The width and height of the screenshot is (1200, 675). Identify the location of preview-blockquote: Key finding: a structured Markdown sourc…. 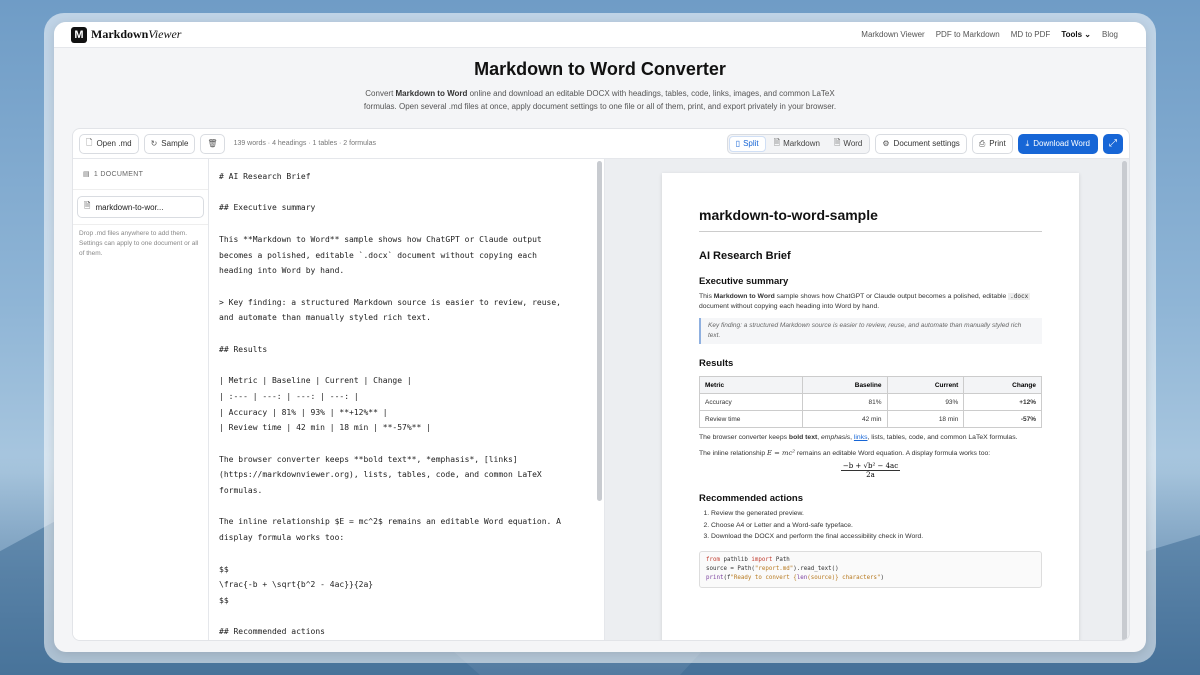
(870, 331).